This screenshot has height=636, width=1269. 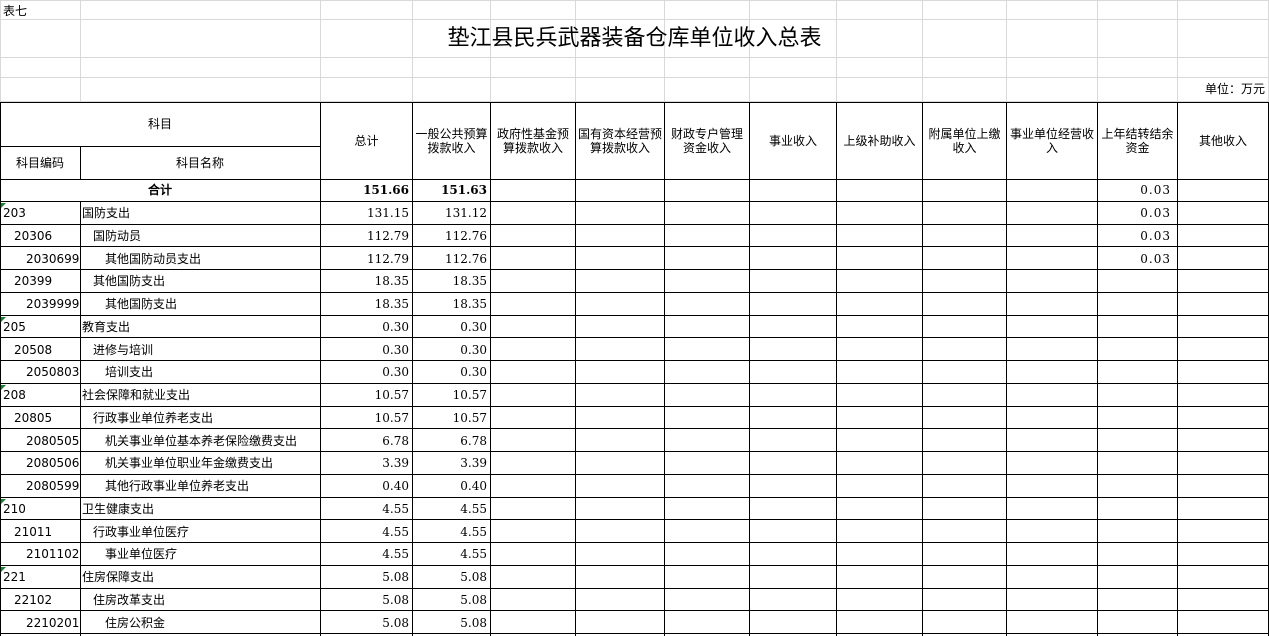 I want to click on column-header: 一般公共预算拨款收入, so click(x=451, y=140).